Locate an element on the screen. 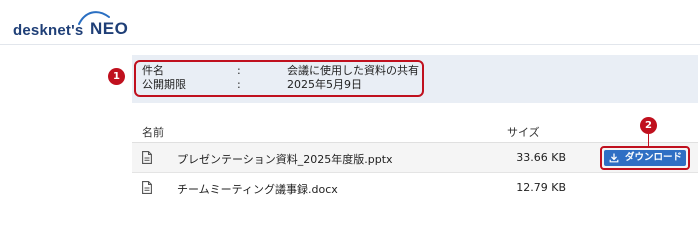 This screenshot has width=700, height=240. file-size: 12.79 KB is located at coordinates (541, 187).